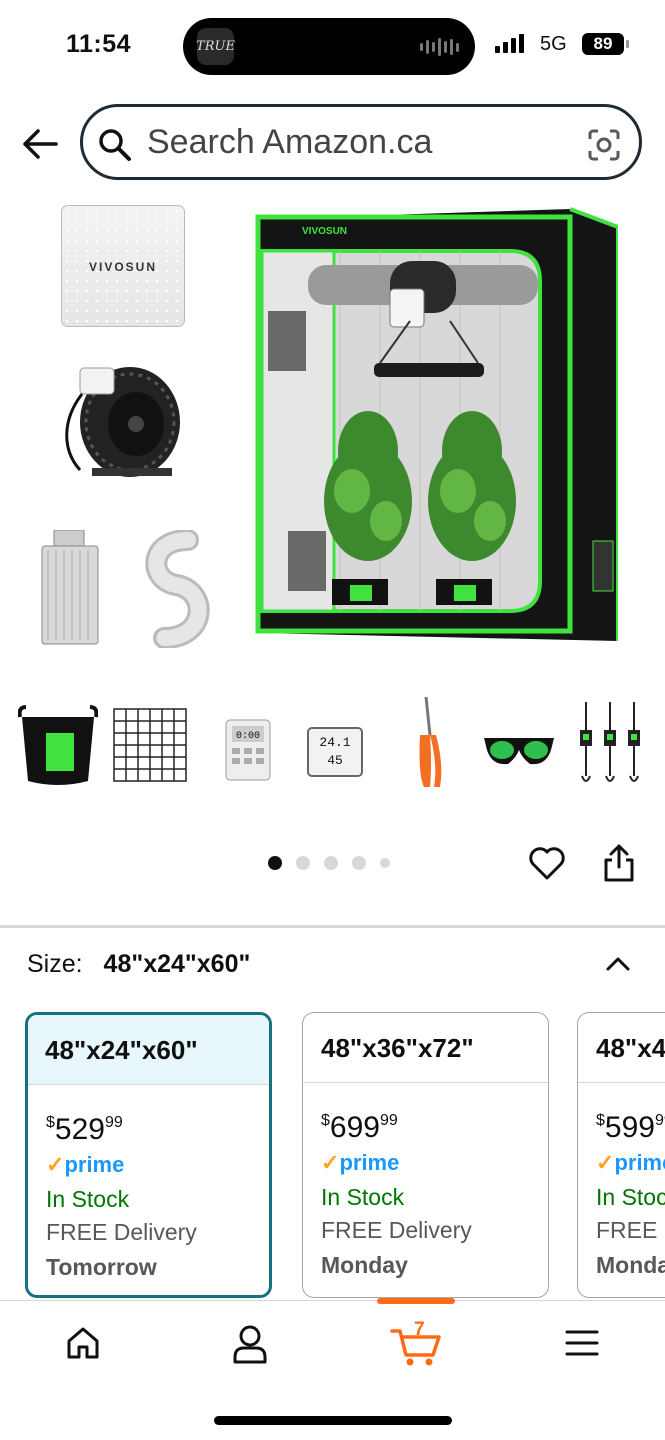  Describe the element at coordinates (618, 964) in the screenshot. I see `chevron-up-icon` at that location.